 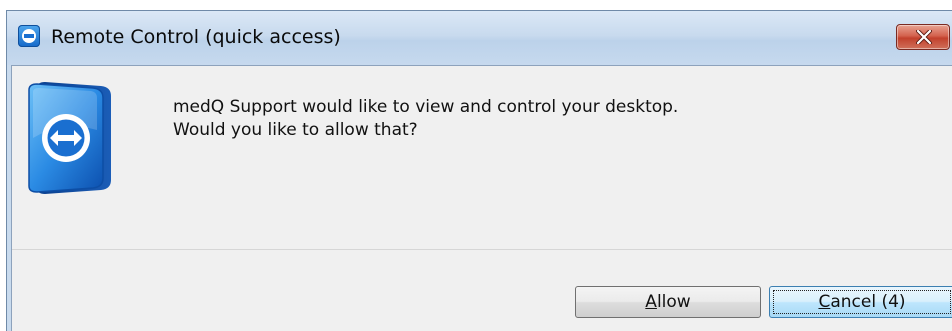 I want to click on cancel-access-key: C, so click(x=824, y=302).